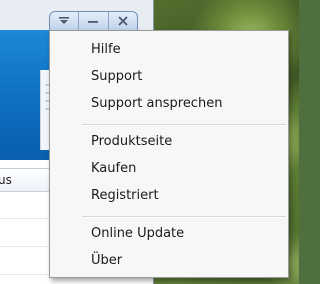 The width and height of the screenshot is (320, 284). Describe the element at coordinates (169, 142) in the screenshot. I see `menu-item-produktseite: Produktseite` at that location.